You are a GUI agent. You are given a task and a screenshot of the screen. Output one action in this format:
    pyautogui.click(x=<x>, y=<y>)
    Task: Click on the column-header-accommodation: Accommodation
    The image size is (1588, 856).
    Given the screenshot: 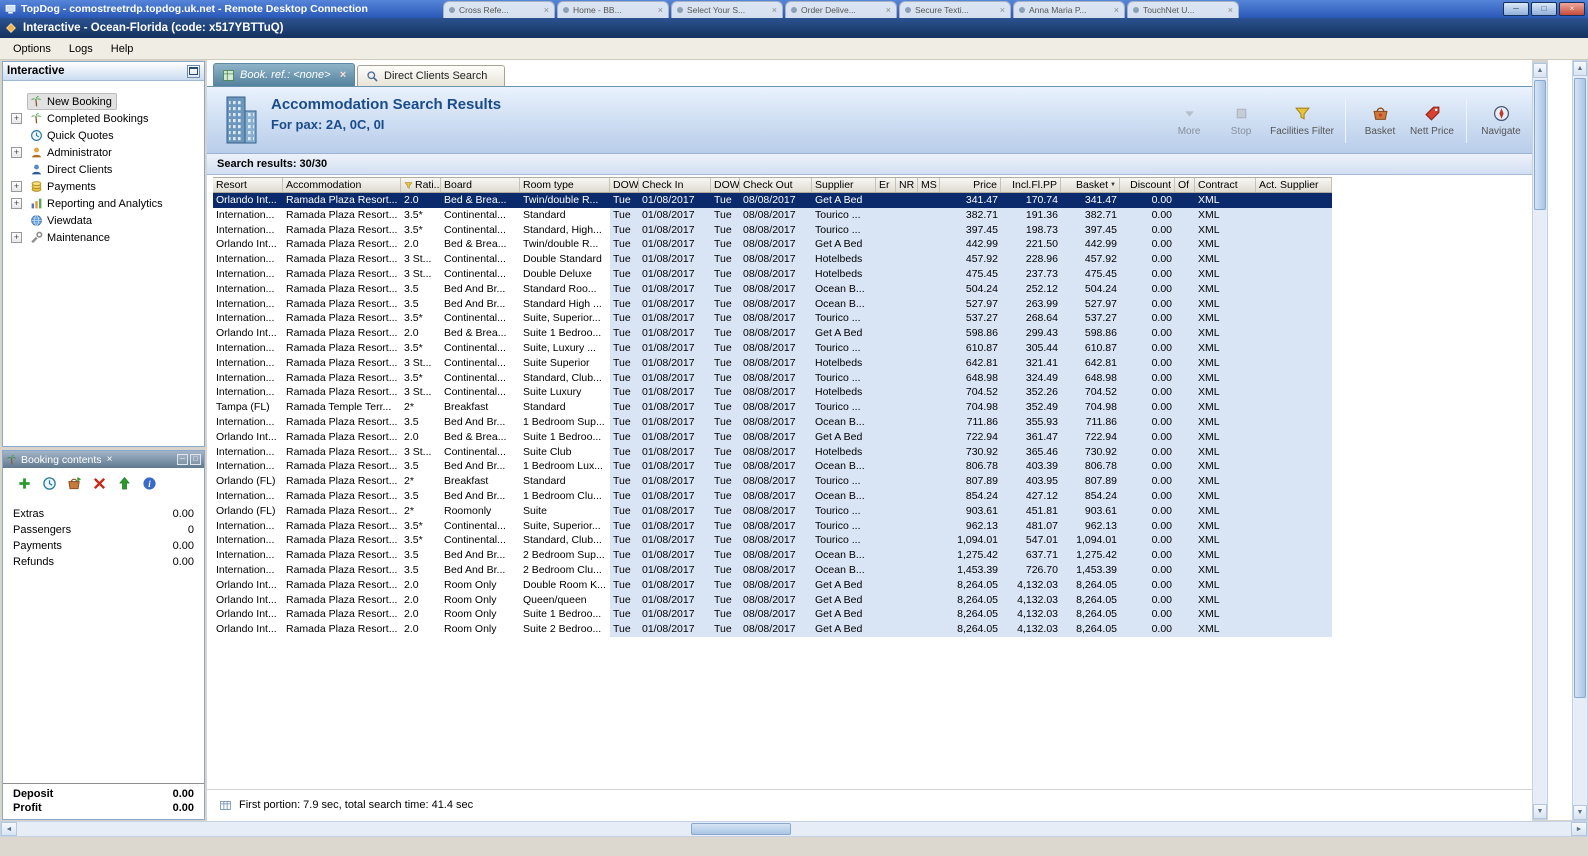 What is the action you would take?
    pyautogui.click(x=342, y=185)
    